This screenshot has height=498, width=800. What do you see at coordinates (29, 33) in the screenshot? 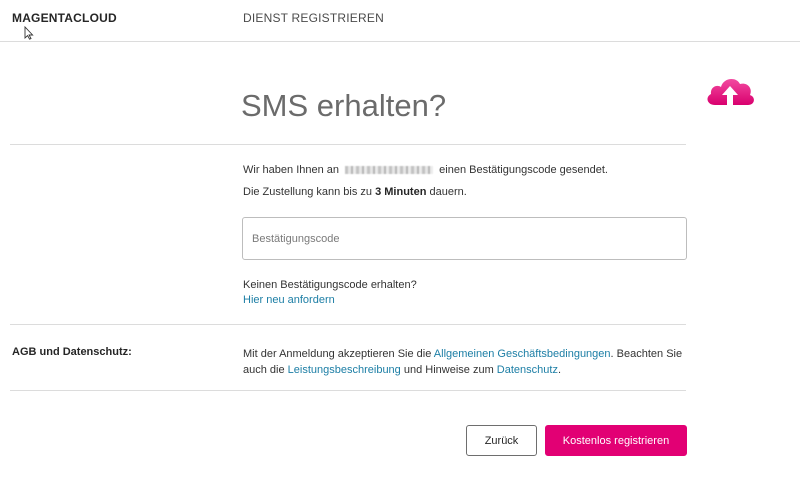
I see `mouse-cursor-icon` at bounding box center [29, 33].